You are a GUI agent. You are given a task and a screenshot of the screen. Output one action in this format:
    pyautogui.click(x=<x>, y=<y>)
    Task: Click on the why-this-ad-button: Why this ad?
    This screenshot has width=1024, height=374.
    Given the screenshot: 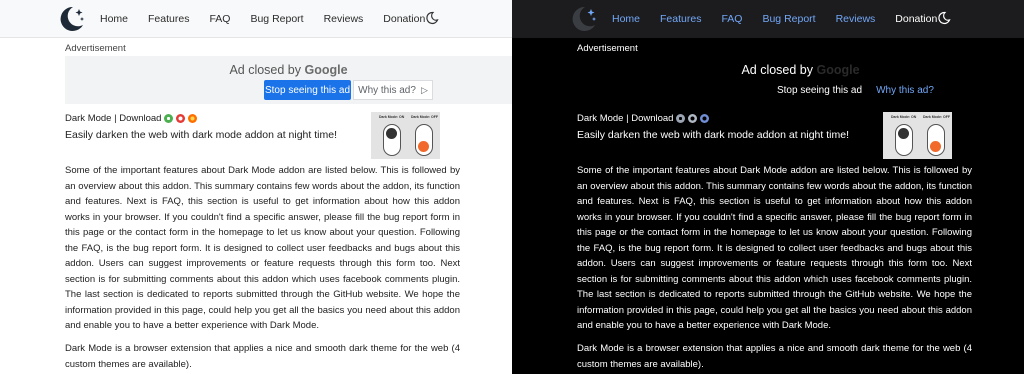 What is the action you would take?
    pyautogui.click(x=905, y=90)
    